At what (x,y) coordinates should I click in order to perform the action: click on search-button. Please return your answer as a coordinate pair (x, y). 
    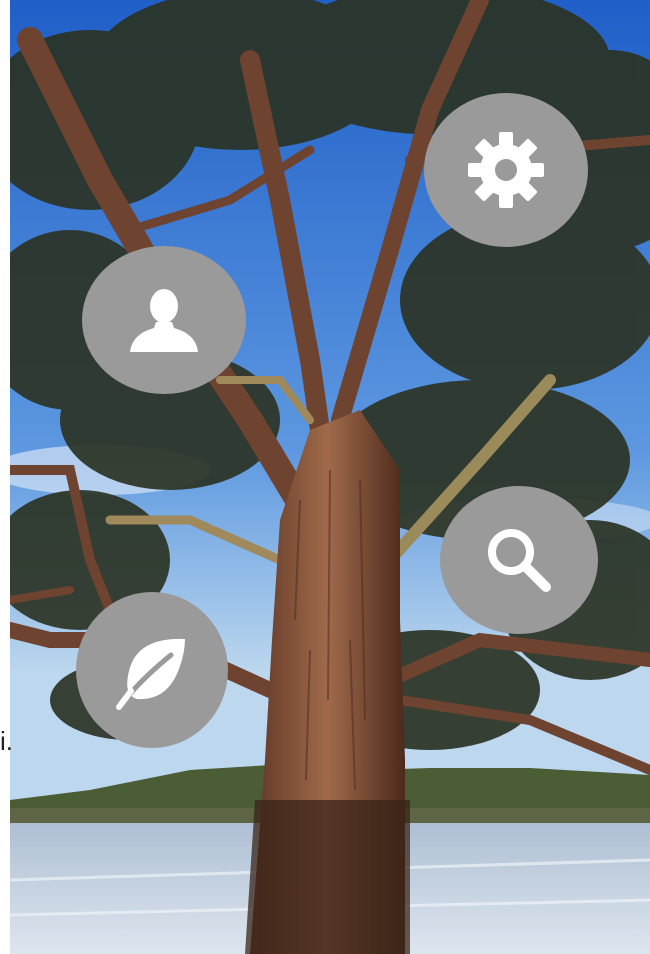
    Looking at the image, I should click on (519, 560).